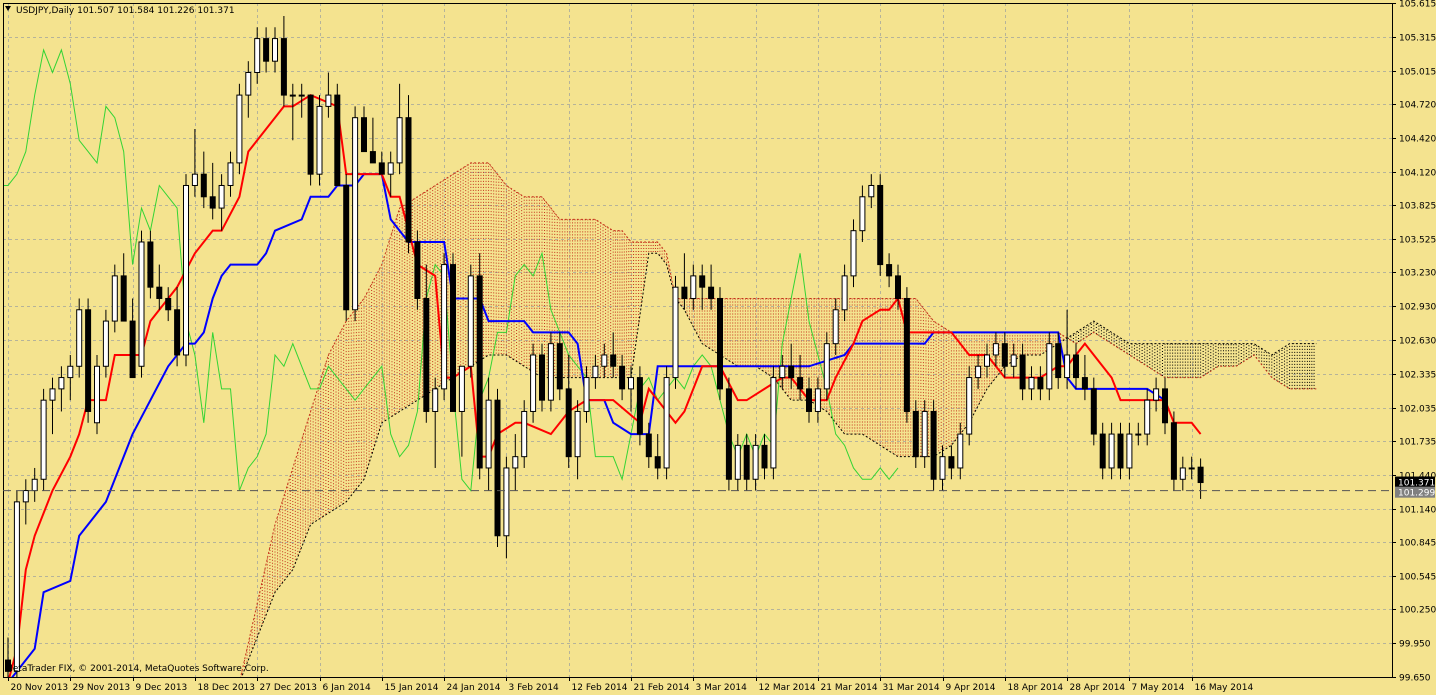  What do you see at coordinates (162, 688) in the screenshot?
I see `x-tick-label: 9 Dec 2013` at bounding box center [162, 688].